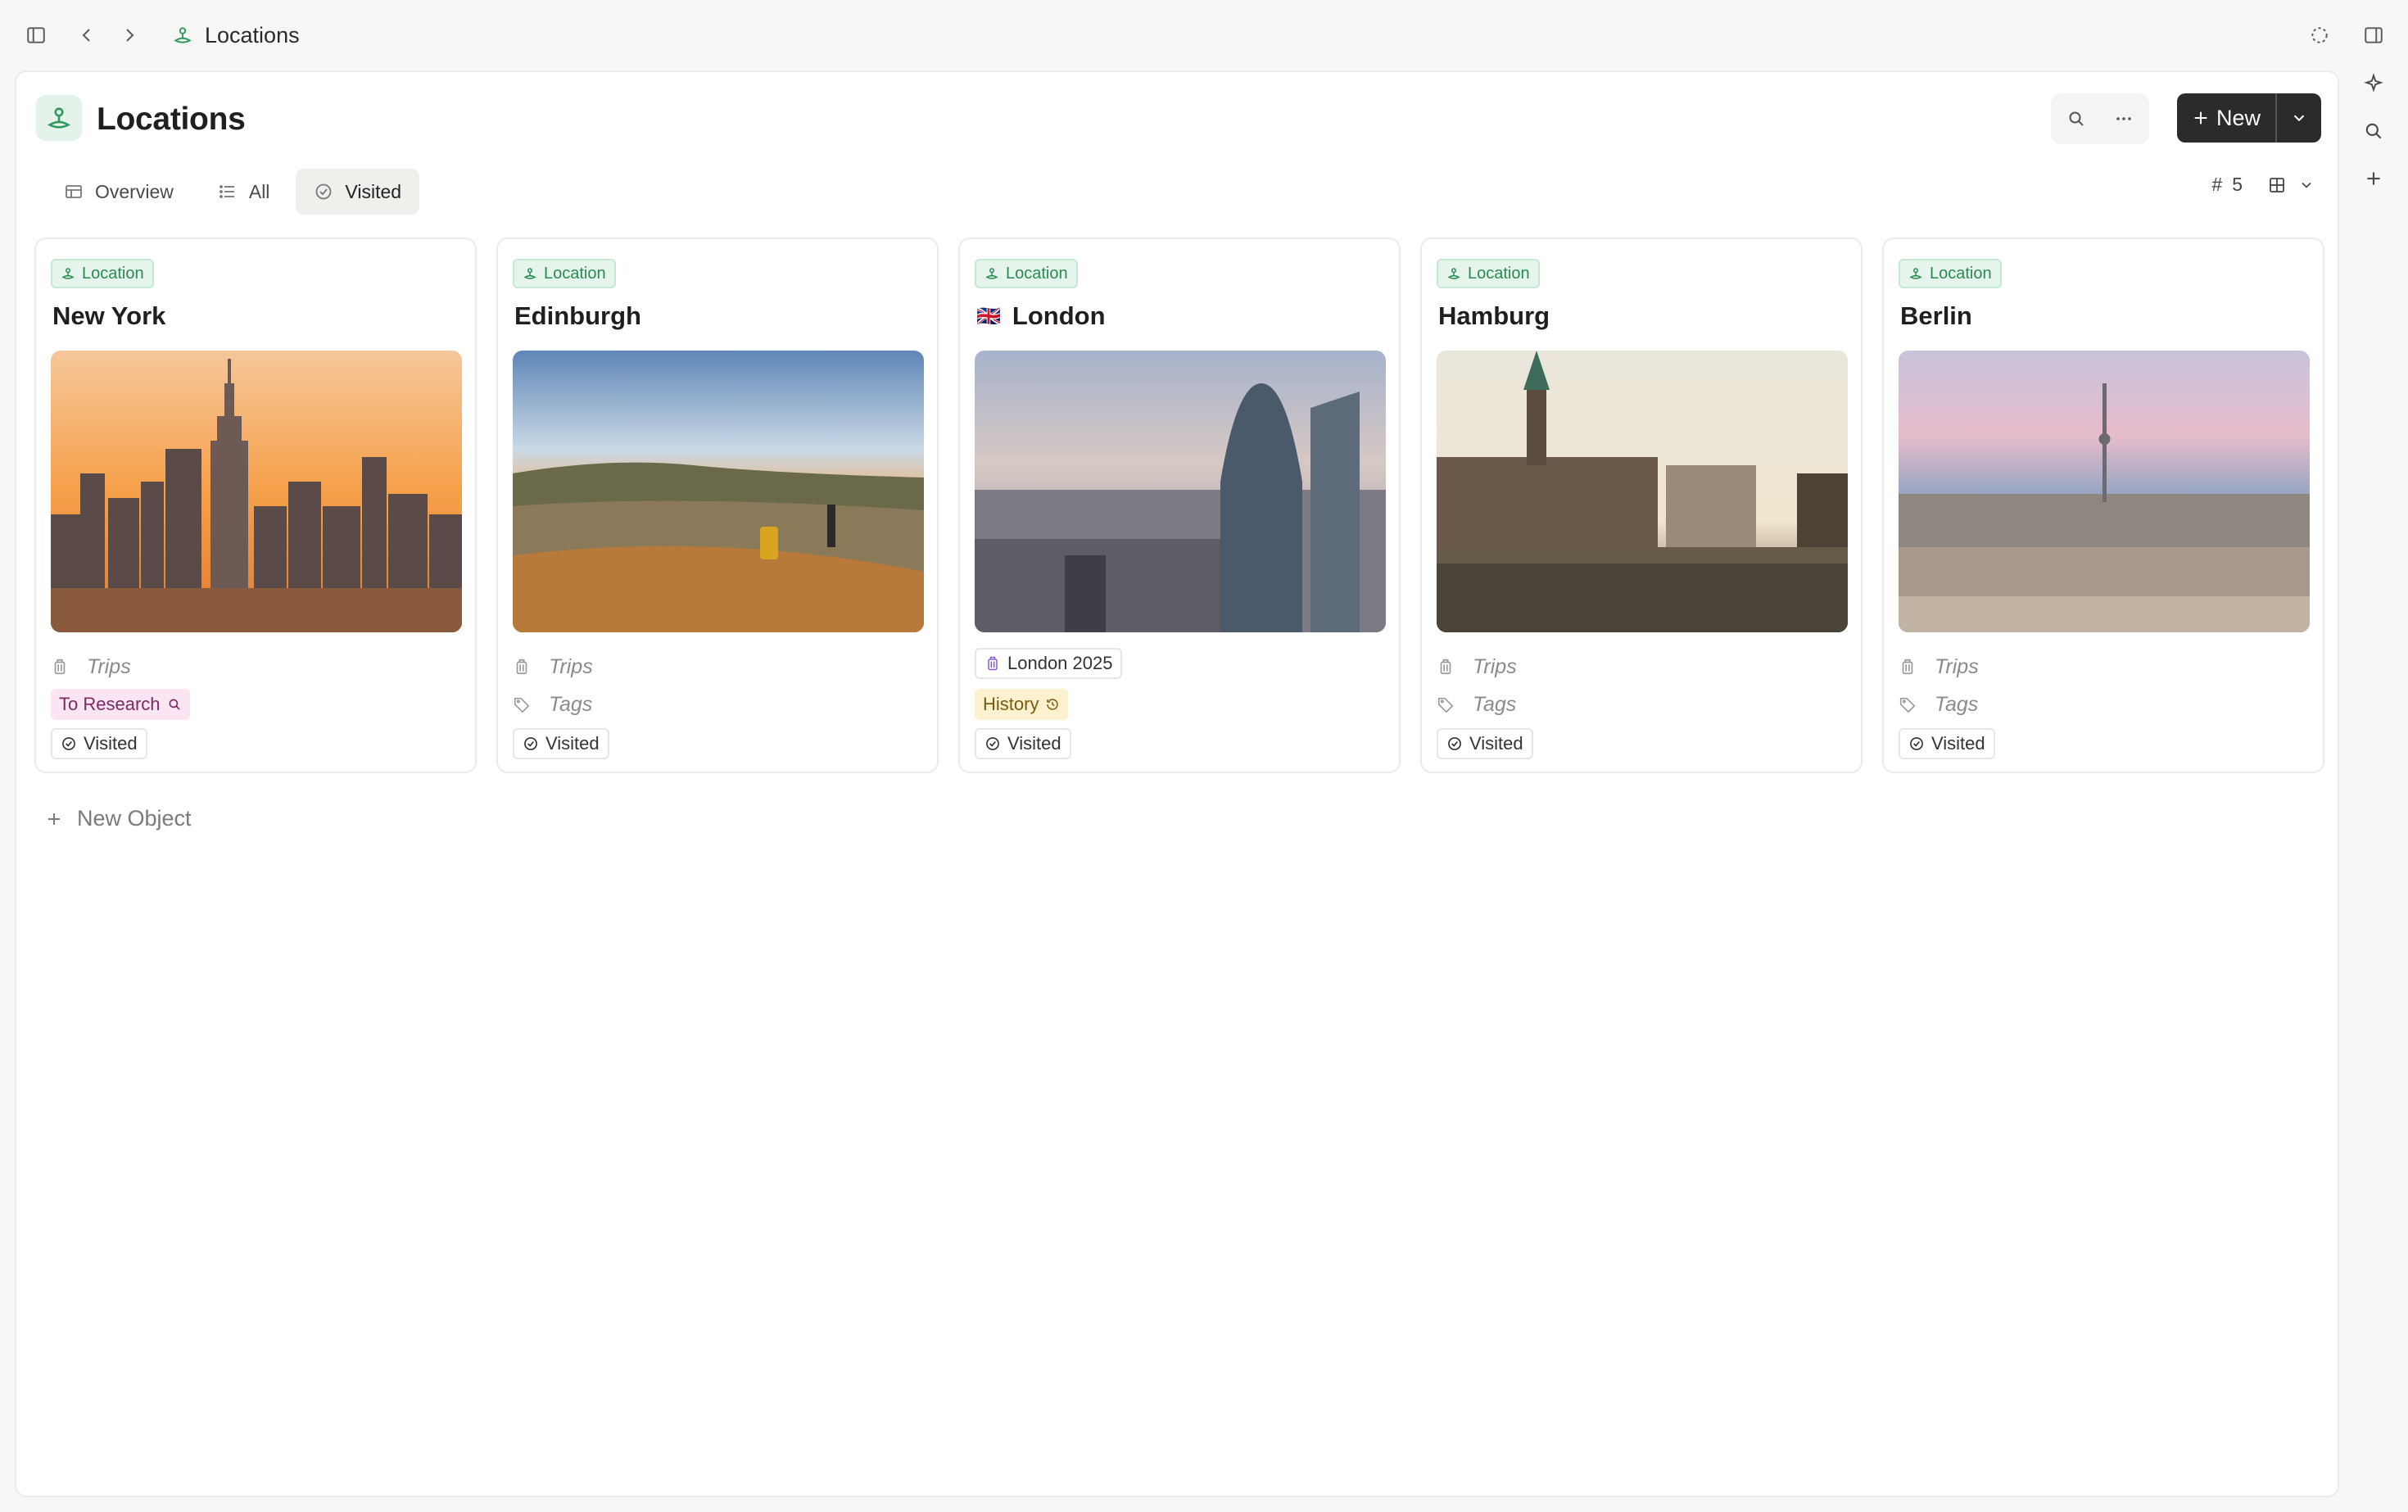  Describe the element at coordinates (1204, 35) in the screenshot. I see `top-bar: Locations` at that location.